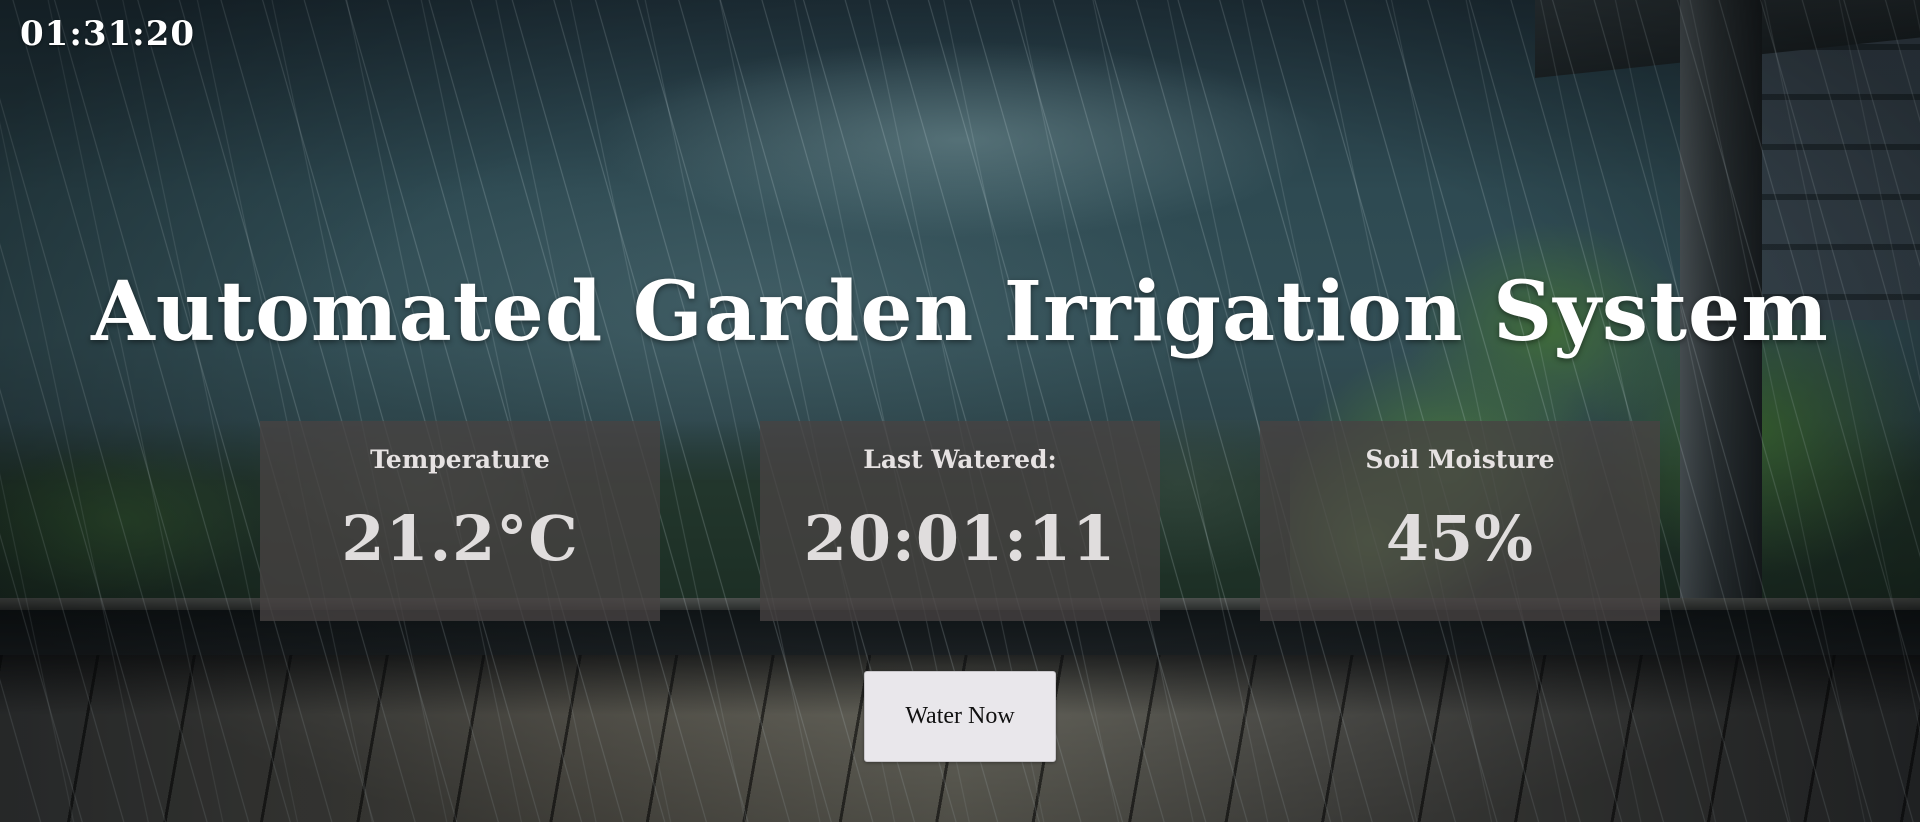 The width and height of the screenshot is (1920, 822). I want to click on current-time: 01:31:20, so click(108, 34).